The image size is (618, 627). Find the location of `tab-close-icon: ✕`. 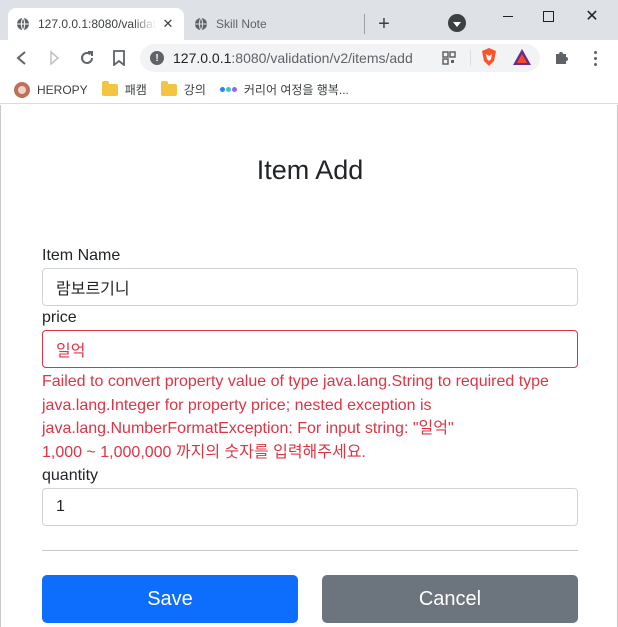

tab-close-icon: ✕ is located at coordinates (168, 24).